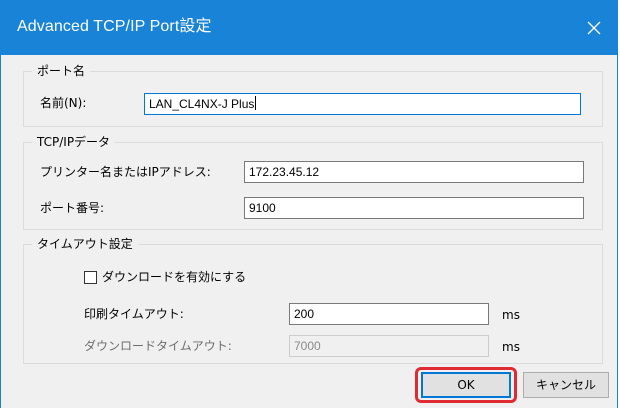 This screenshot has width=620, height=410. Describe the element at coordinates (63, 103) in the screenshot. I see `name-label: 名前(N):` at that location.